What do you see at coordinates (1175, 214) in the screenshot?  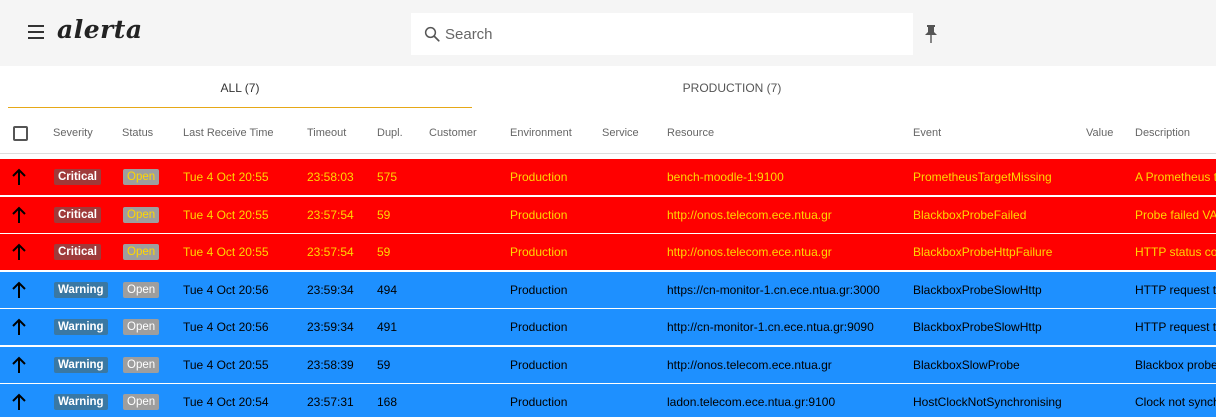 I see `description: Probe failed VA` at bounding box center [1175, 214].